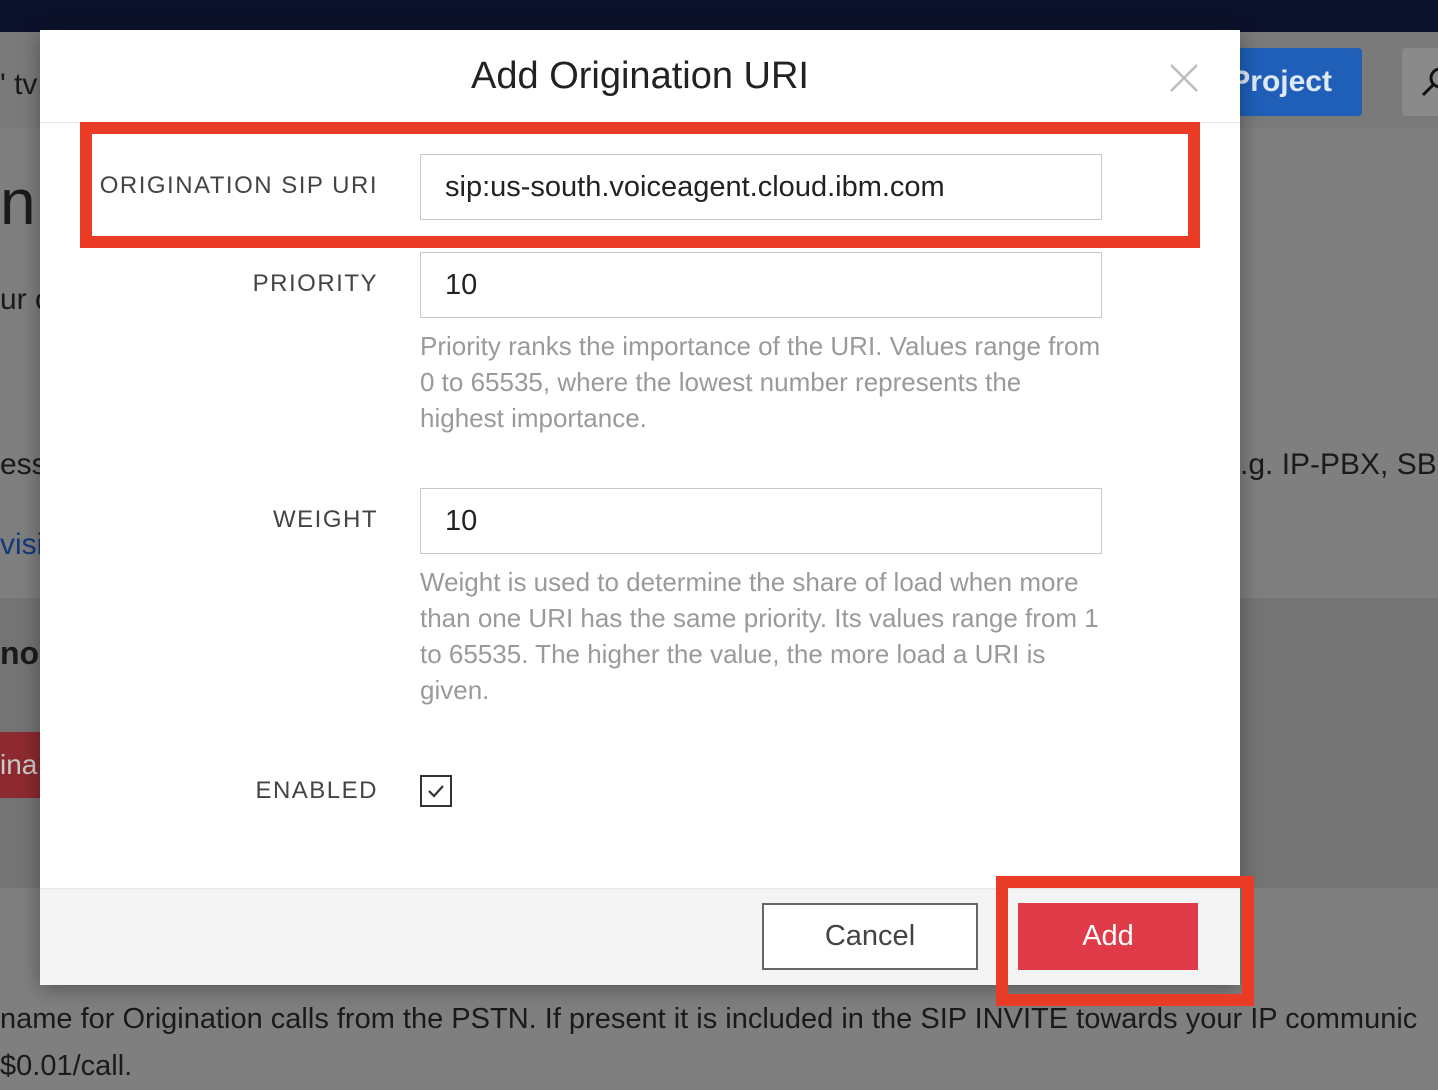 Image resolution: width=1438 pixels, height=1090 pixels. I want to click on page-heading: n, so click(18, 202).